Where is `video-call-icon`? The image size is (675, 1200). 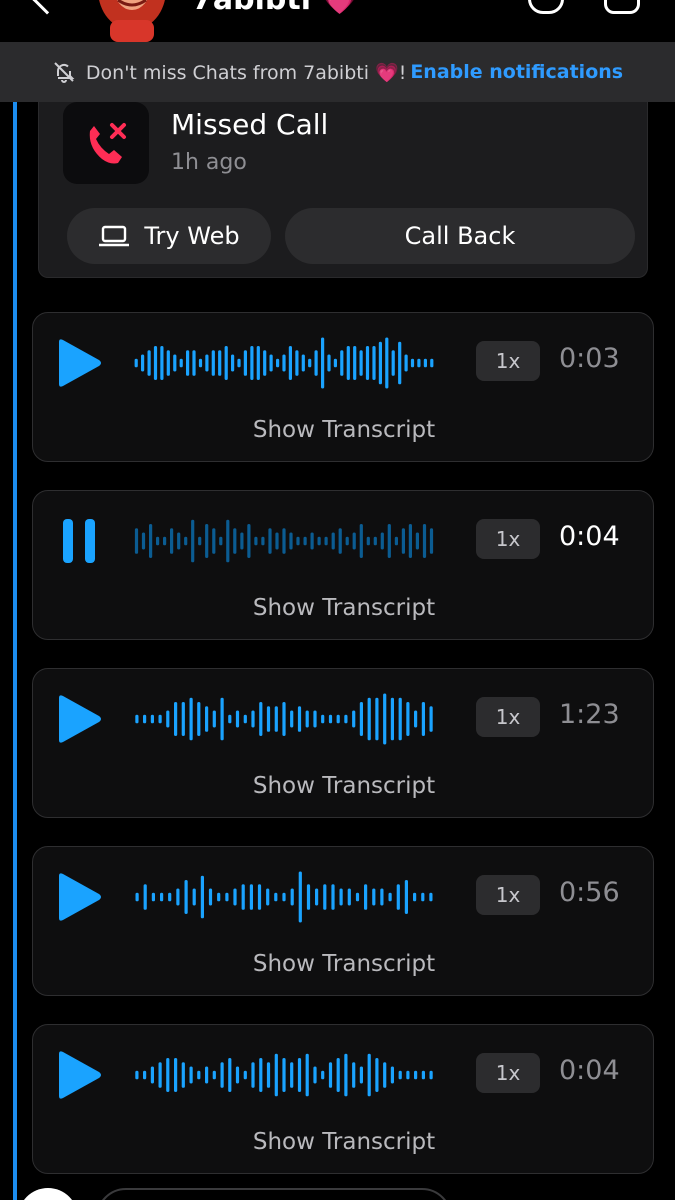 video-call-icon is located at coordinates (622, 7).